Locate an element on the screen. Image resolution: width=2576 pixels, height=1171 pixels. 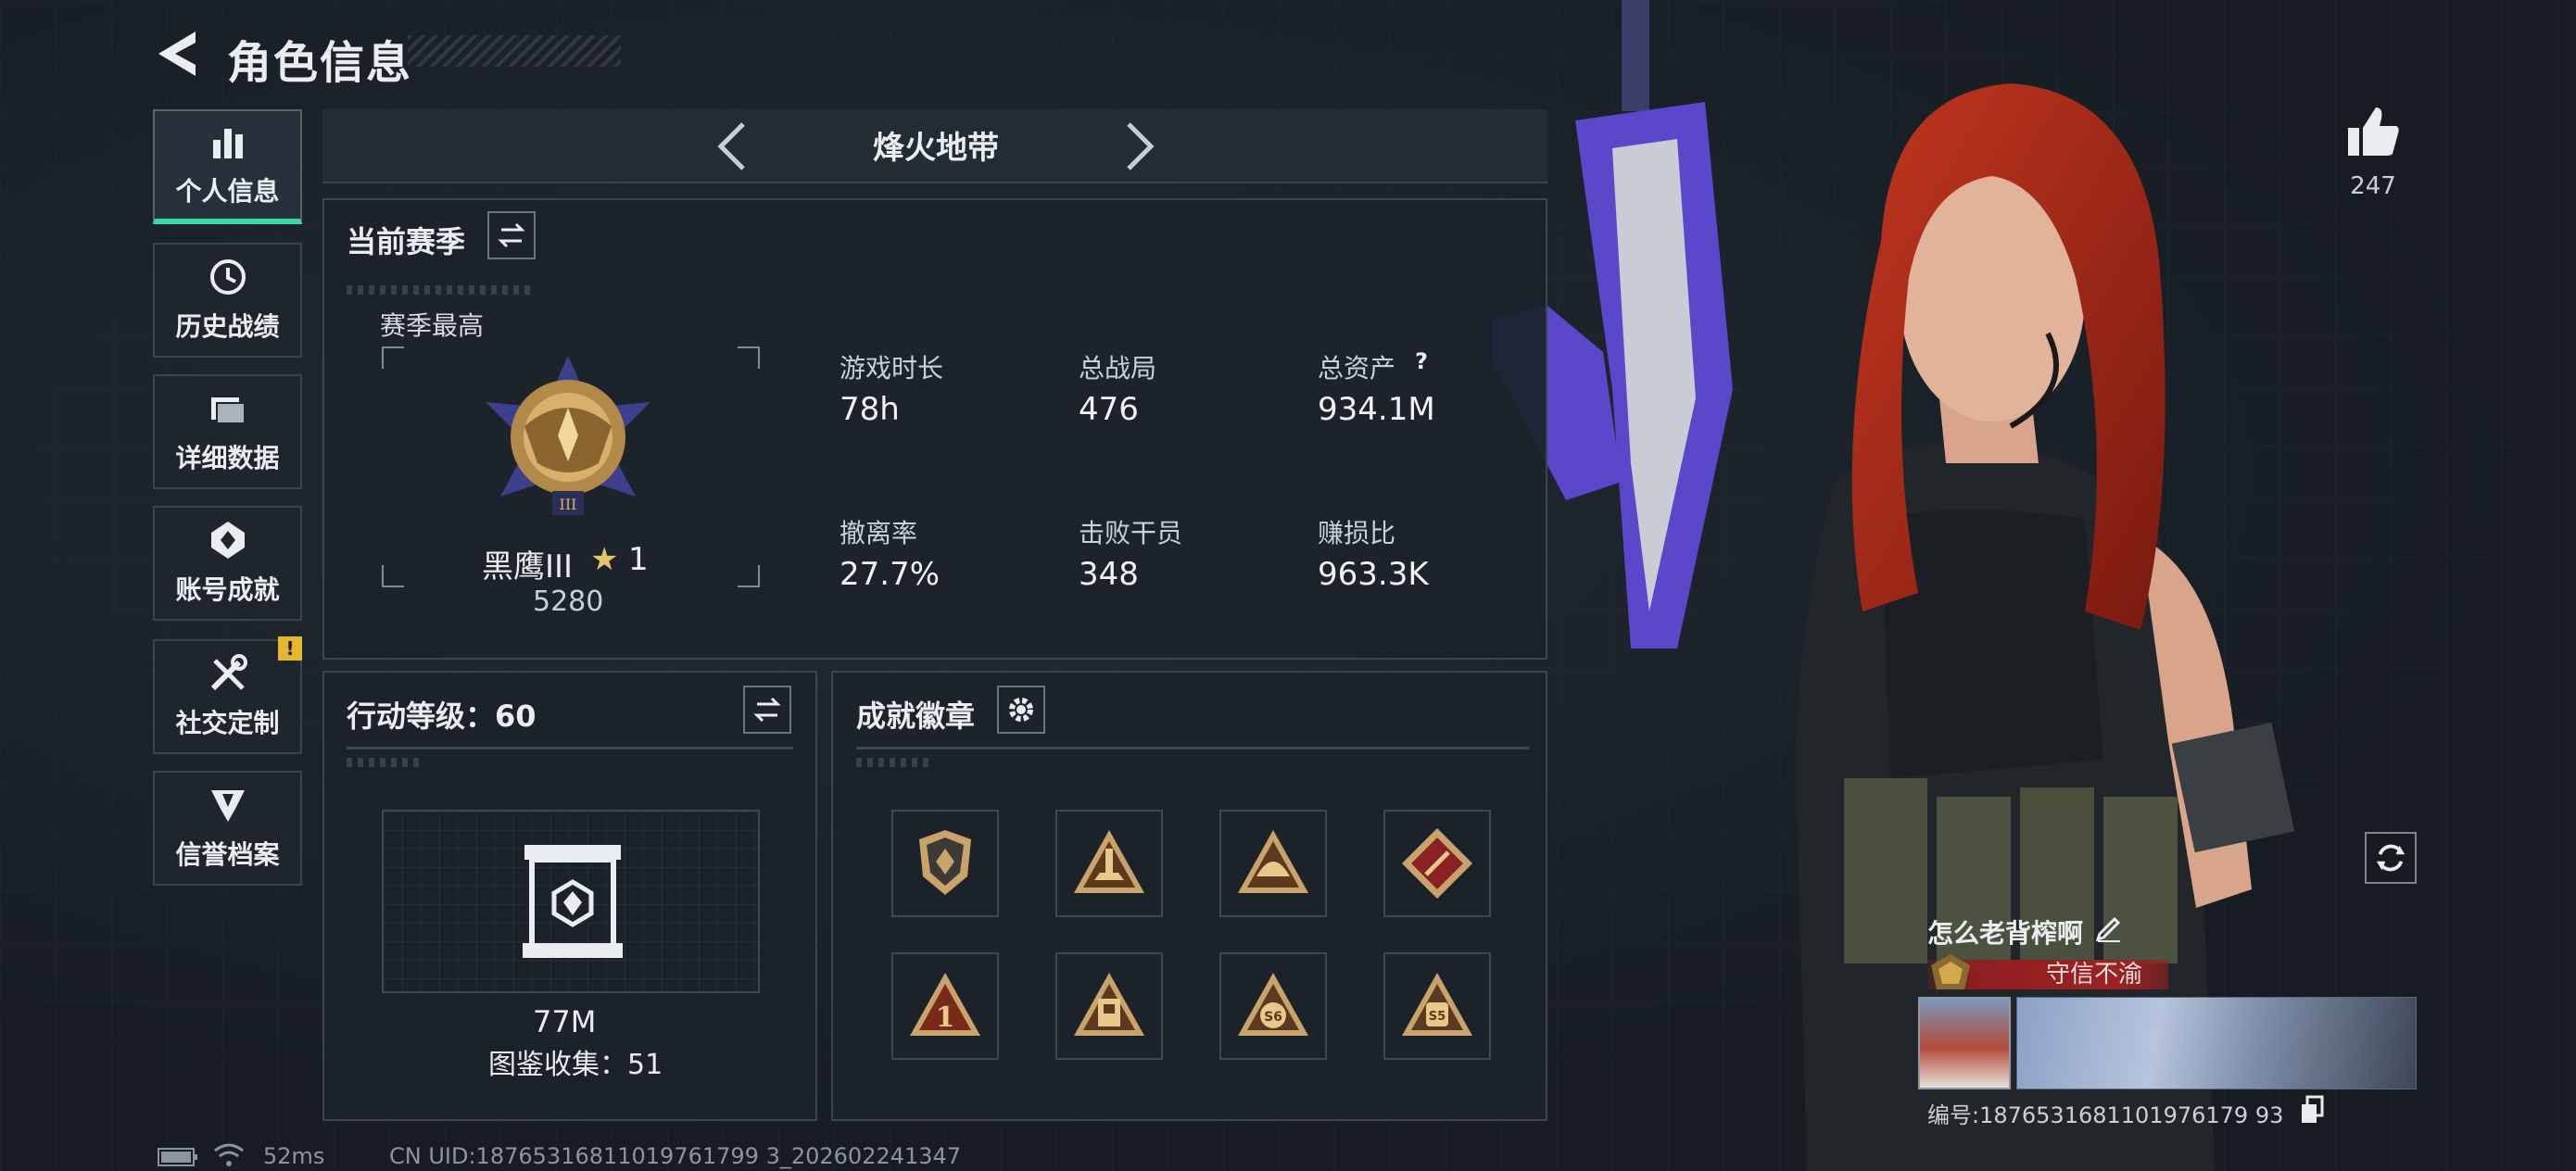
badge-shield is located at coordinates (945, 864).